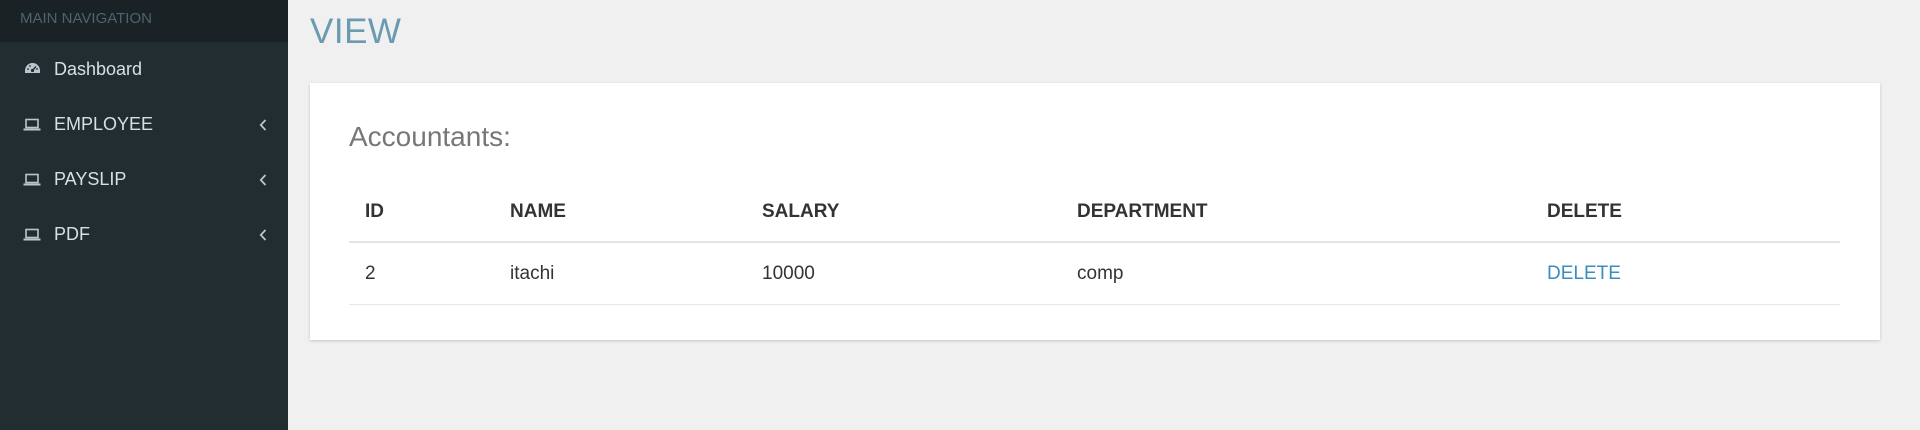 Image resolution: width=1920 pixels, height=430 pixels. Describe the element at coordinates (32, 70) in the screenshot. I see `dashboard-icon` at that location.